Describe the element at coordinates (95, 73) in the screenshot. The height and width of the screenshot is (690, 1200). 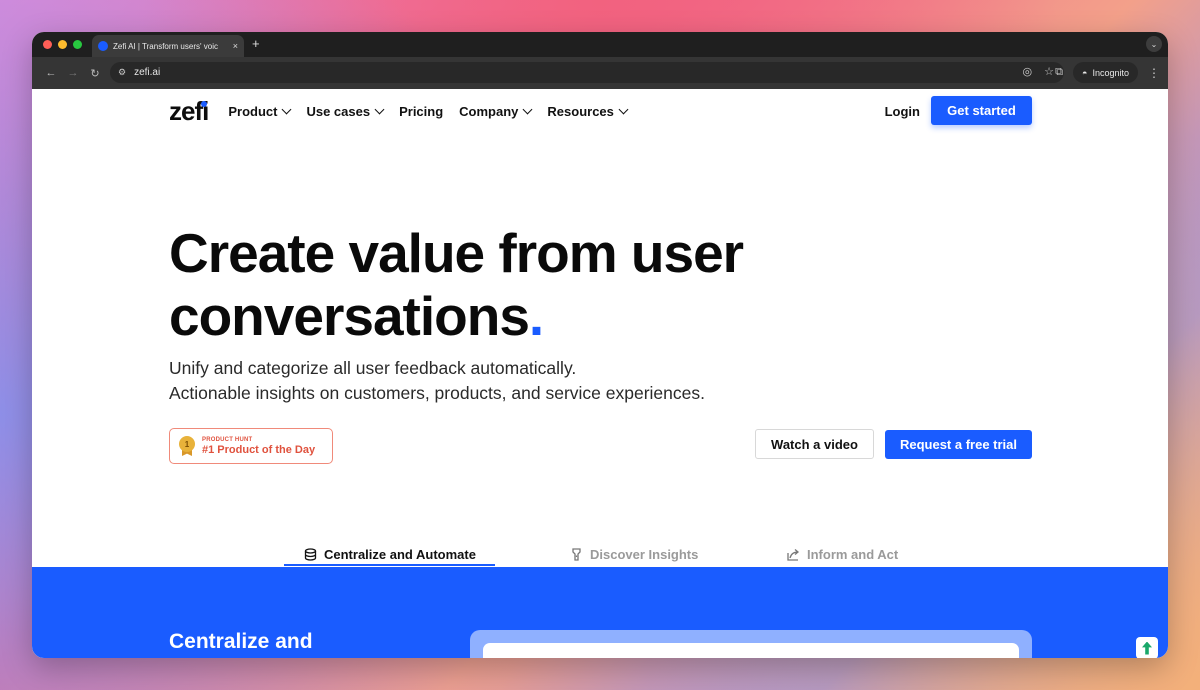
I see `reload-icon: ↻` at that location.